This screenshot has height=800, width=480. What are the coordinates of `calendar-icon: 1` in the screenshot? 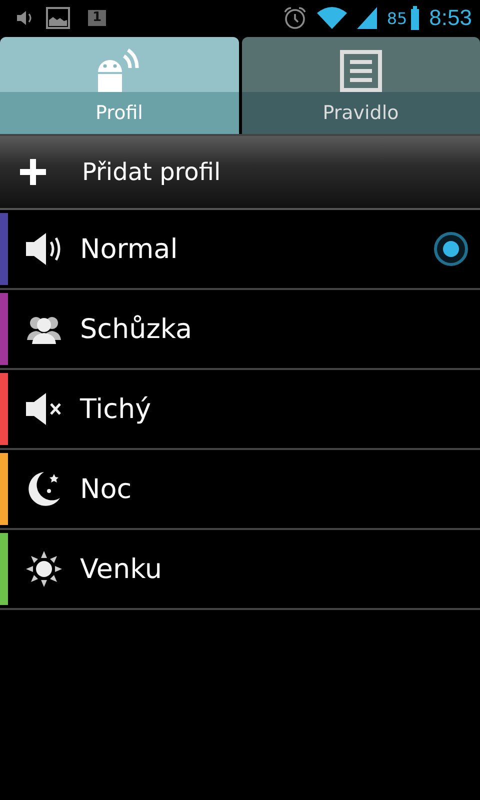 It's located at (97, 18).